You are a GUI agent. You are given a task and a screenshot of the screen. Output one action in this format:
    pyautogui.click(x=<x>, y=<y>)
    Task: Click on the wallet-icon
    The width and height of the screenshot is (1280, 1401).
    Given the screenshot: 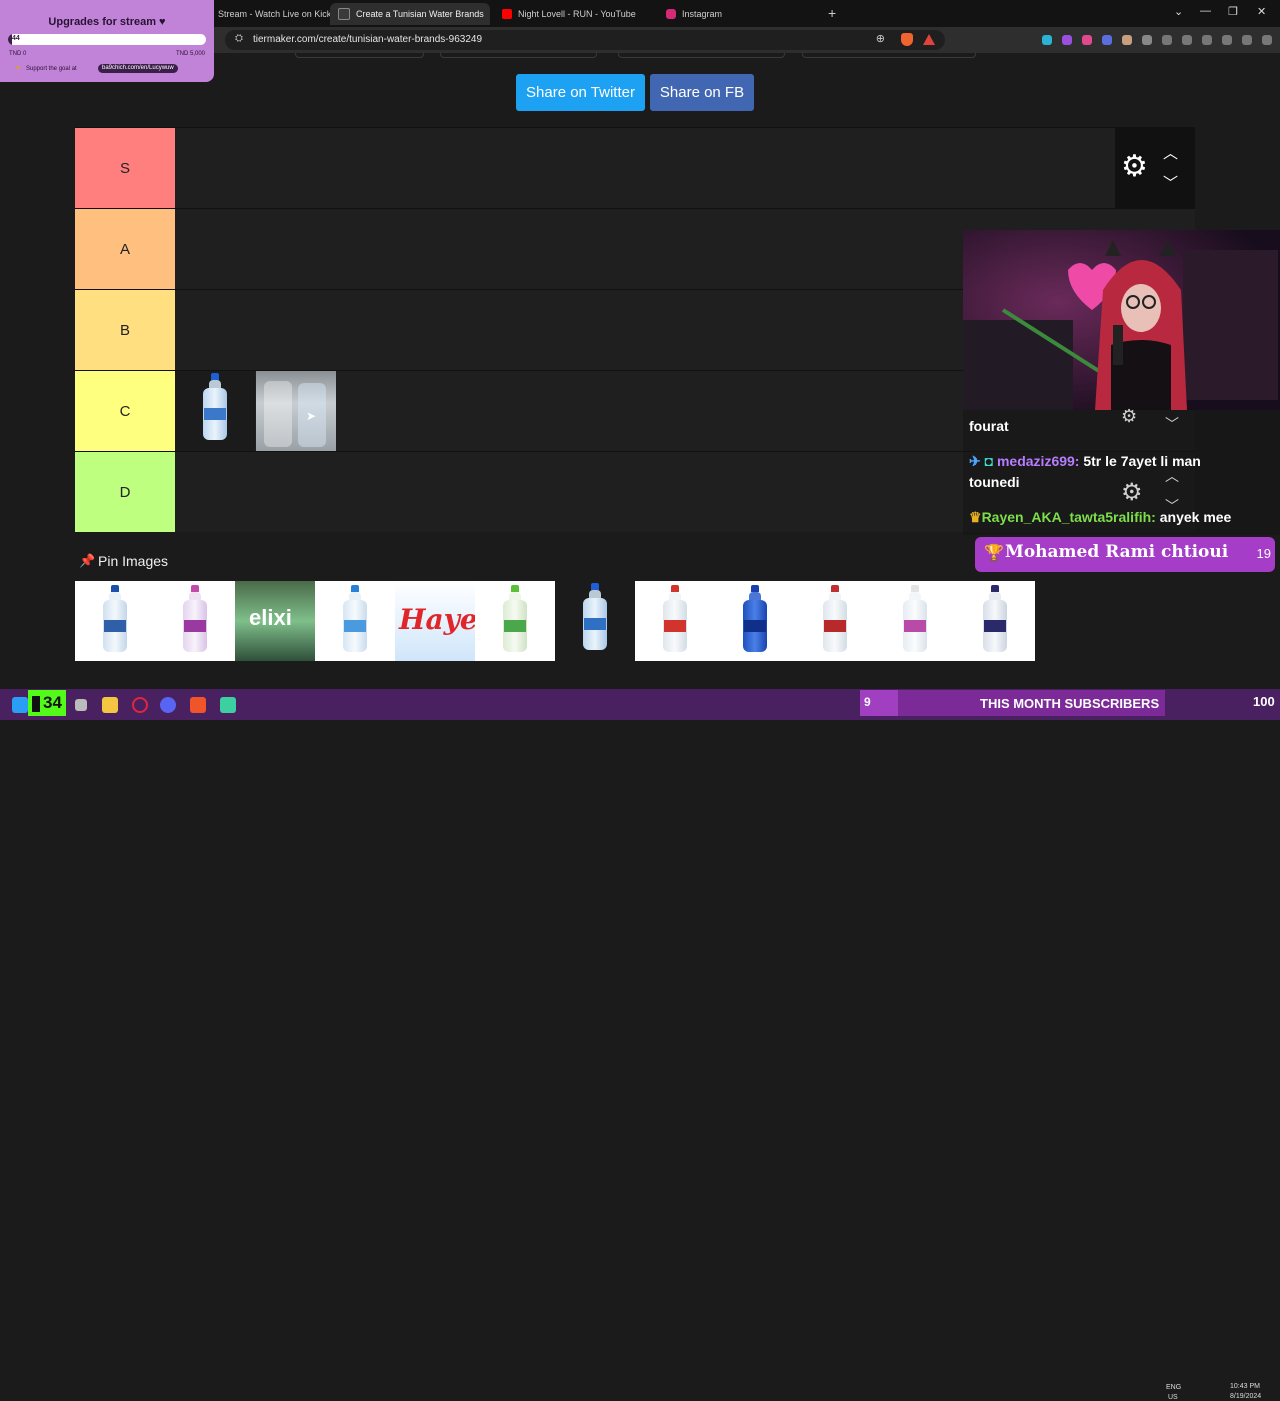 What is the action you would take?
    pyautogui.click(x=1187, y=40)
    